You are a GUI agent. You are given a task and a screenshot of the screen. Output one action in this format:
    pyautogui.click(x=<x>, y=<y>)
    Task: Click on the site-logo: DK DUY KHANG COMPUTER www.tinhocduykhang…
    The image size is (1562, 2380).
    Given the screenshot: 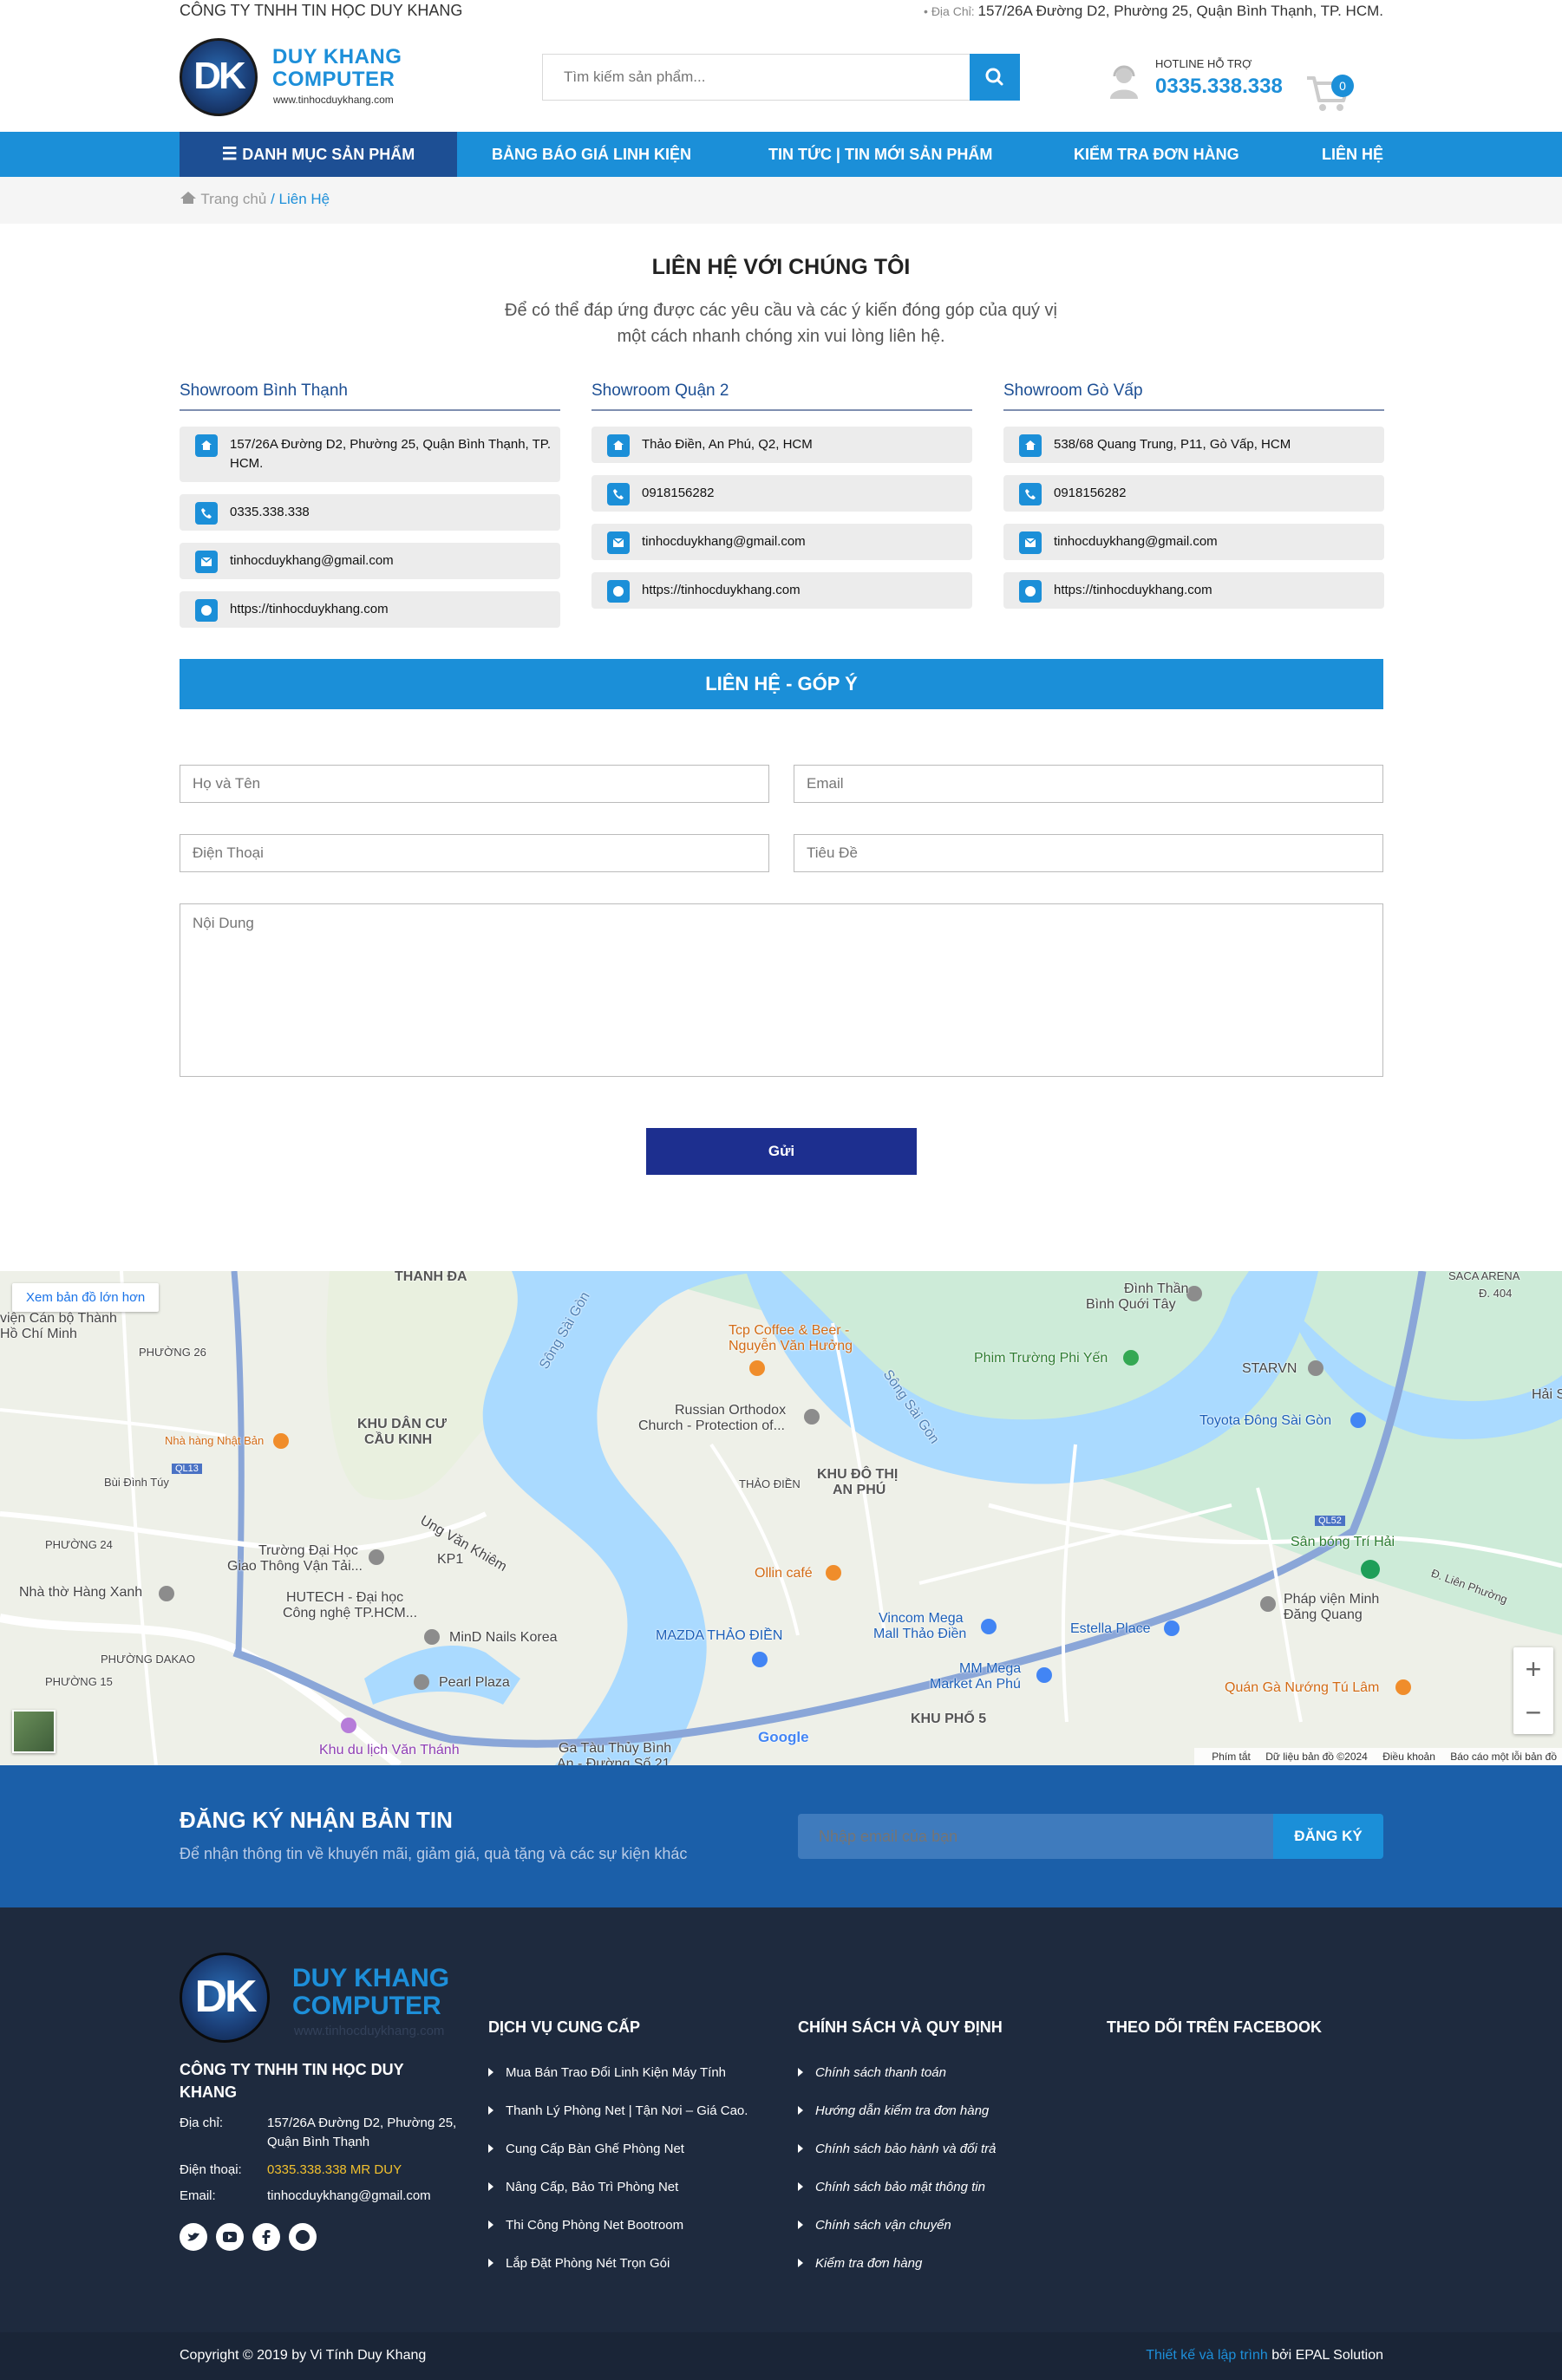 What is the action you would take?
    pyautogui.click(x=310, y=79)
    